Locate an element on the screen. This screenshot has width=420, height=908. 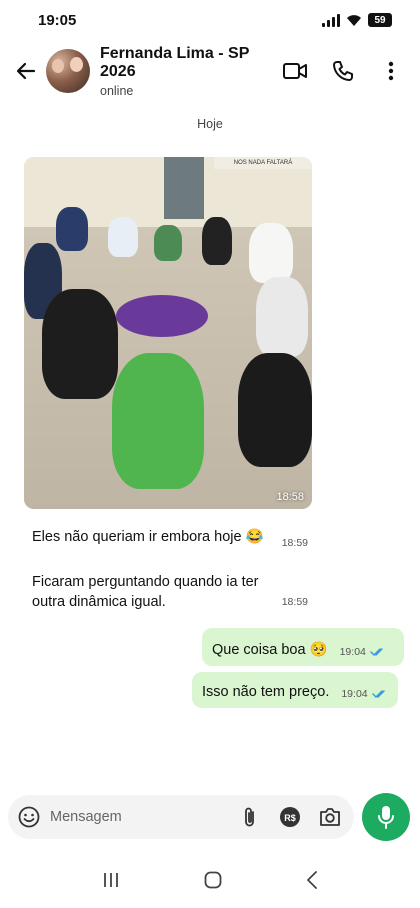
payment-button: R$ is located at coordinates (290, 817).